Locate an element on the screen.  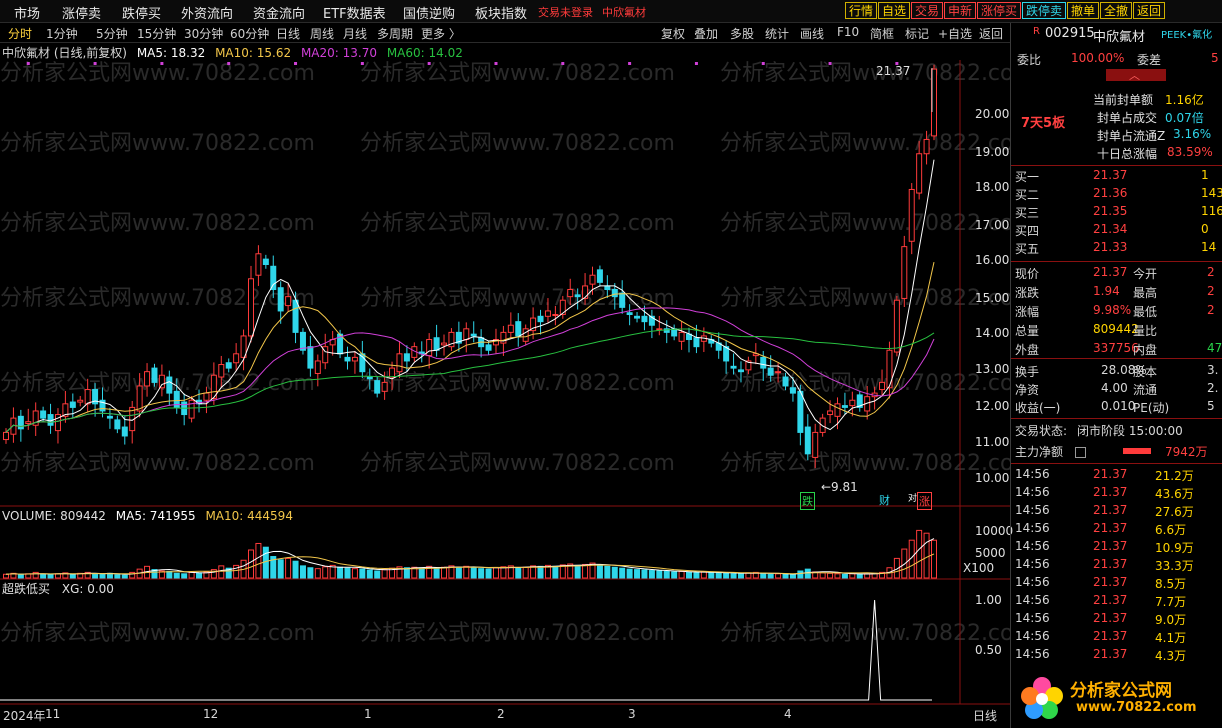
stat-label: 最高 is located at coordinates (1145, 293).